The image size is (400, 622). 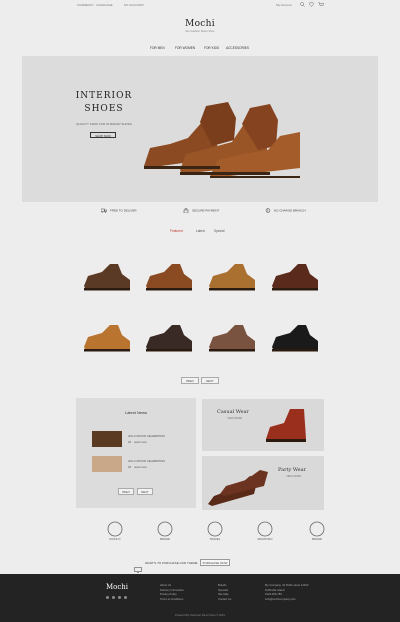 What do you see at coordinates (215, 562) in the screenshot?
I see `purchase-now-button: PURCHASE NOW` at bounding box center [215, 562].